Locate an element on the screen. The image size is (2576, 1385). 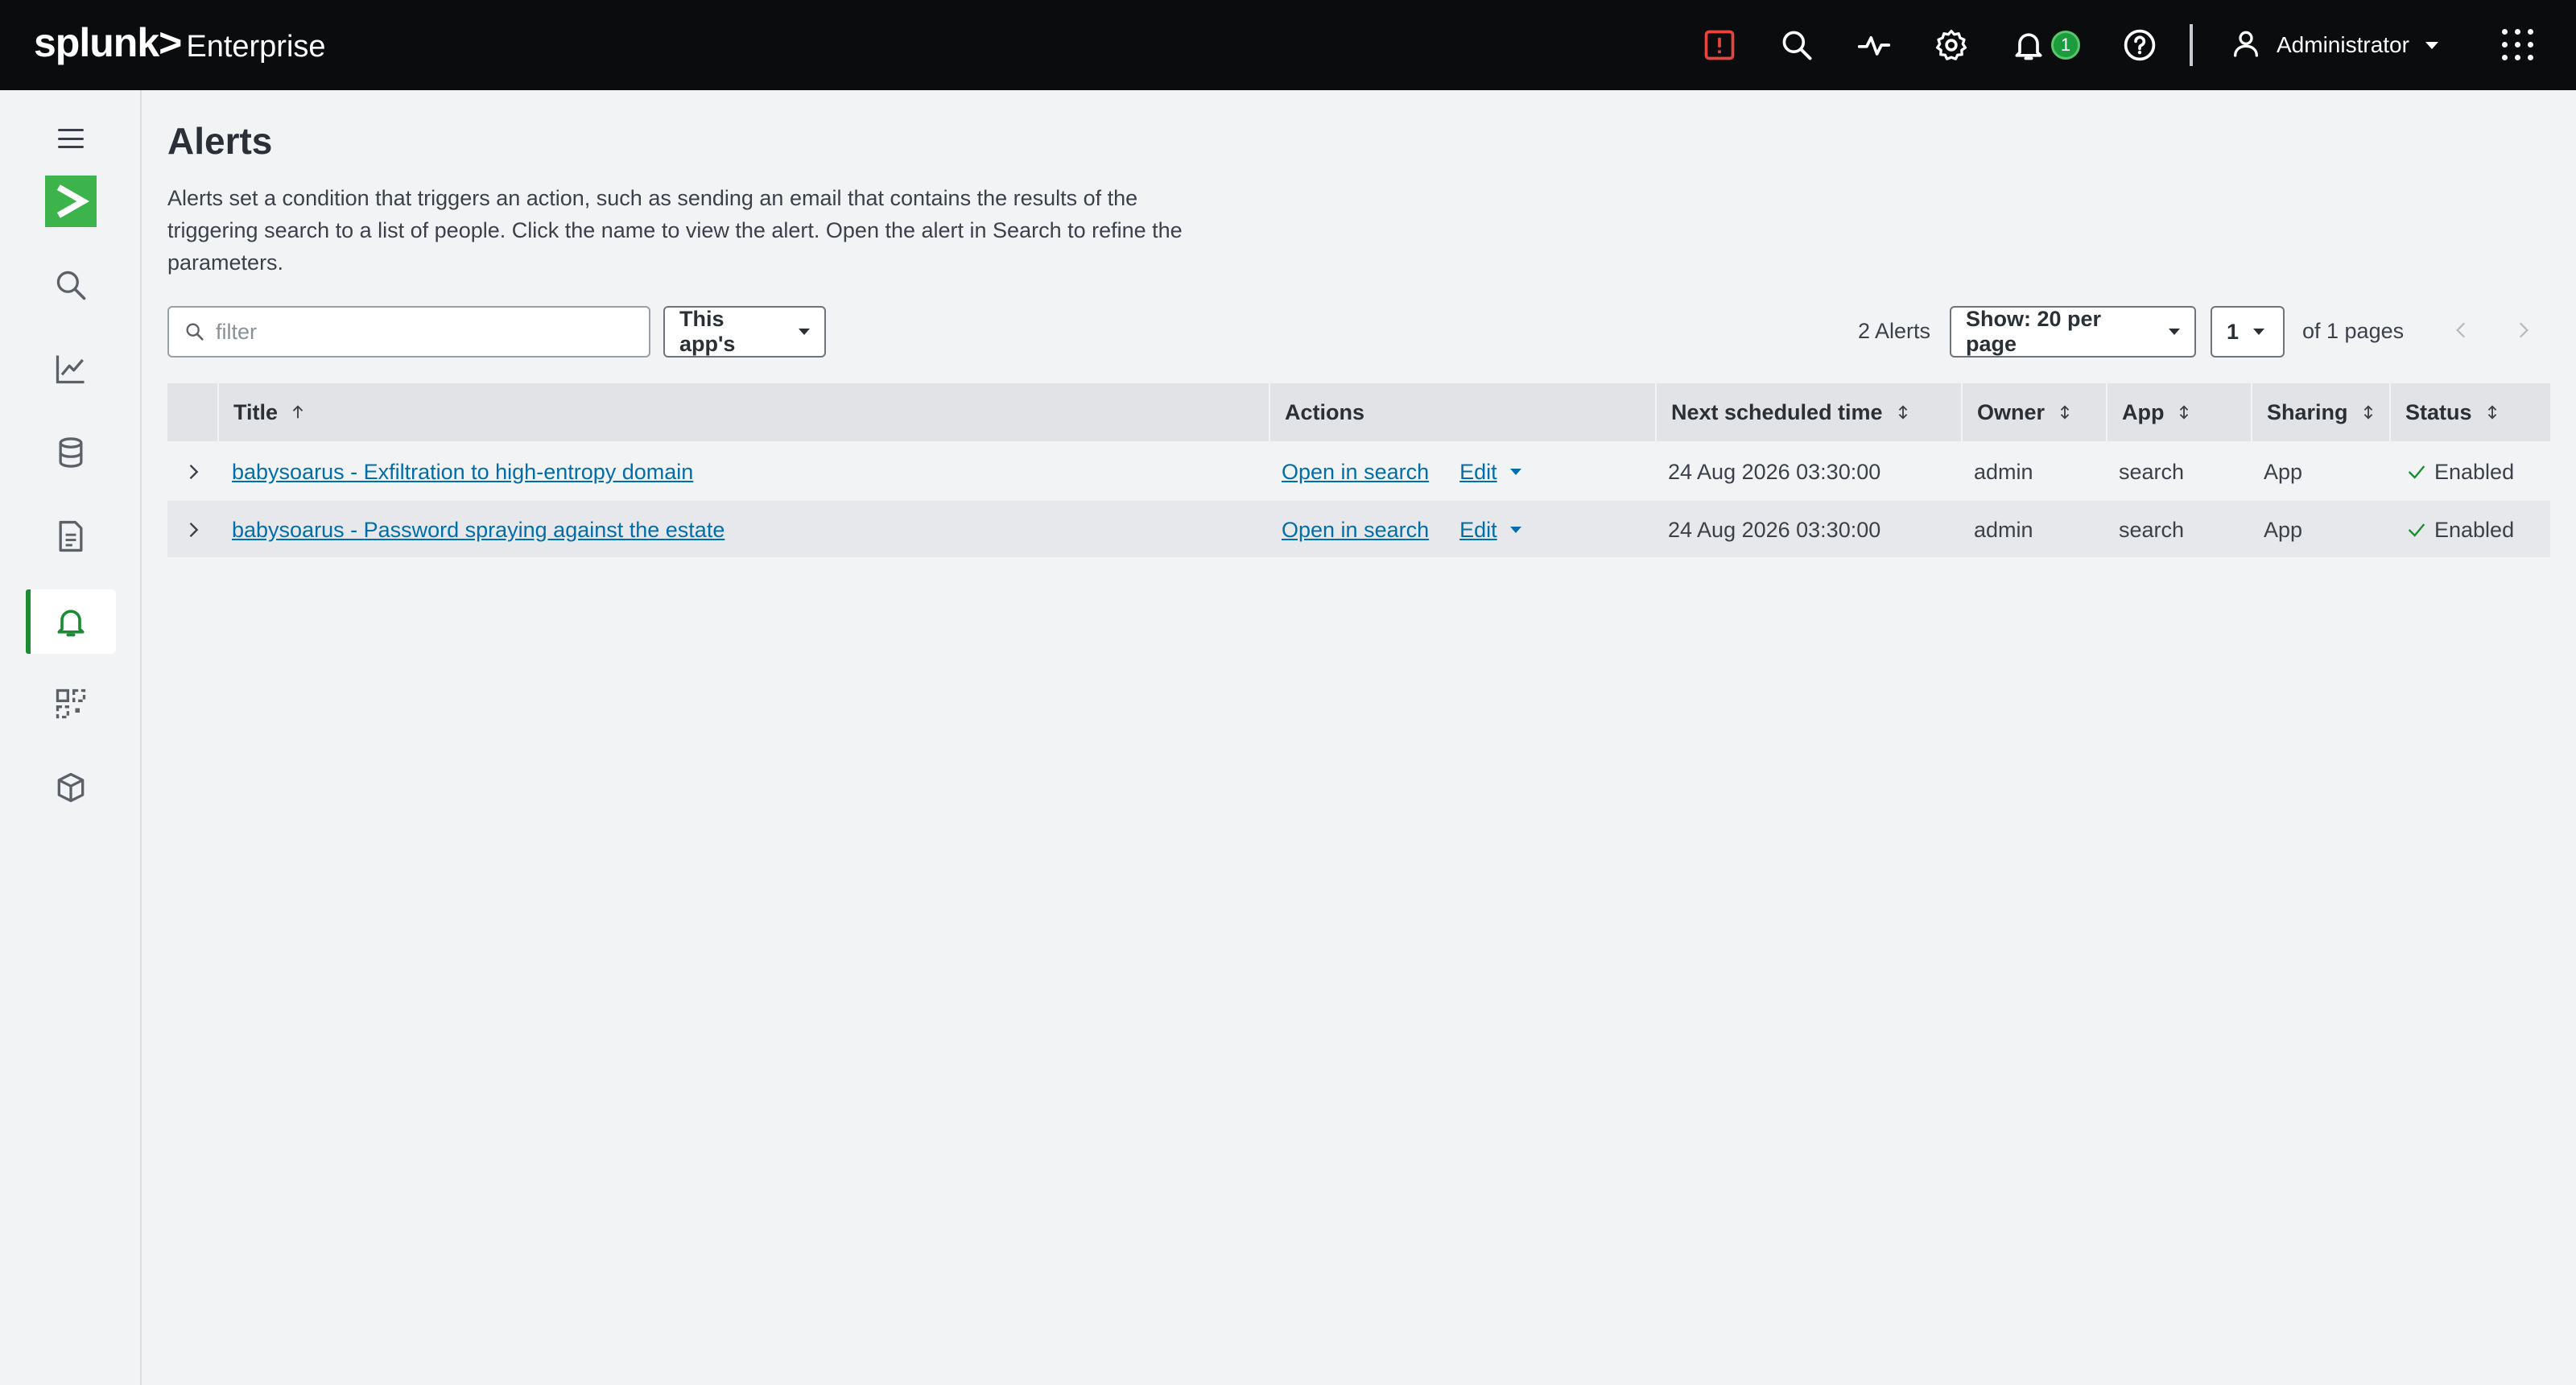
sidebar-item-analytics is located at coordinates (71, 369).